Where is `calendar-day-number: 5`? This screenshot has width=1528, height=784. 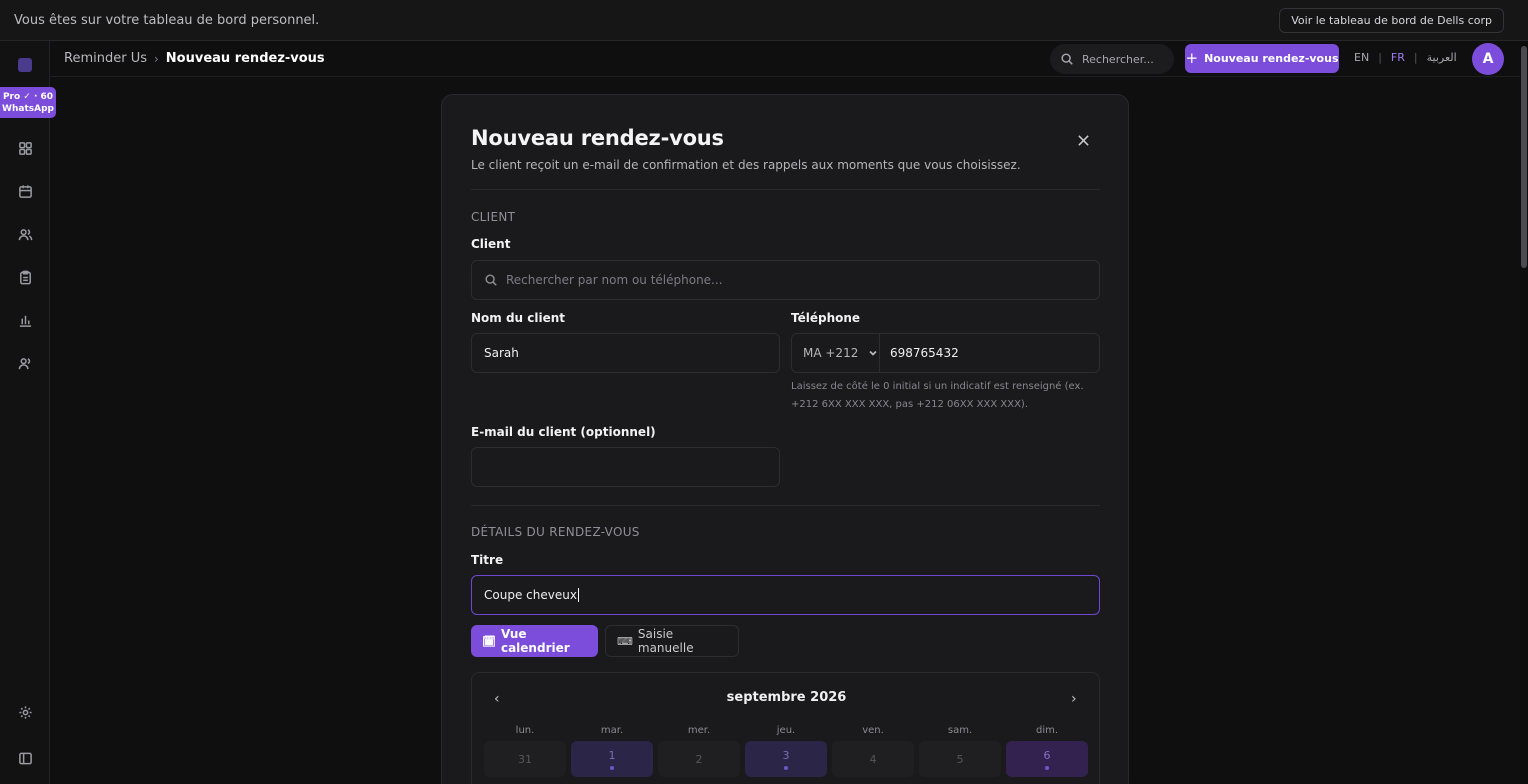 calendar-day-number: 5 is located at coordinates (960, 759).